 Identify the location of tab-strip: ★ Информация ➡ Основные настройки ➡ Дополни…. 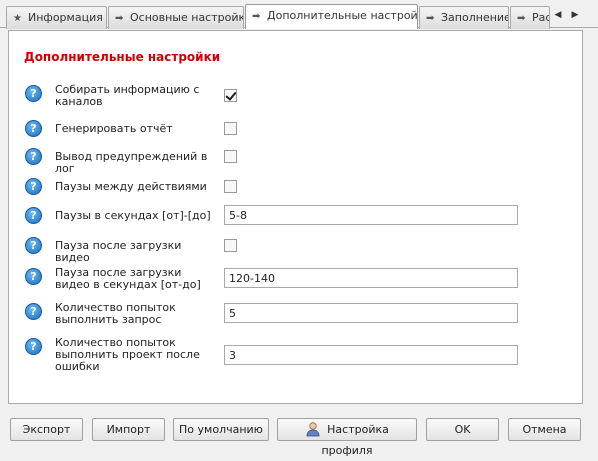
(299, 14).